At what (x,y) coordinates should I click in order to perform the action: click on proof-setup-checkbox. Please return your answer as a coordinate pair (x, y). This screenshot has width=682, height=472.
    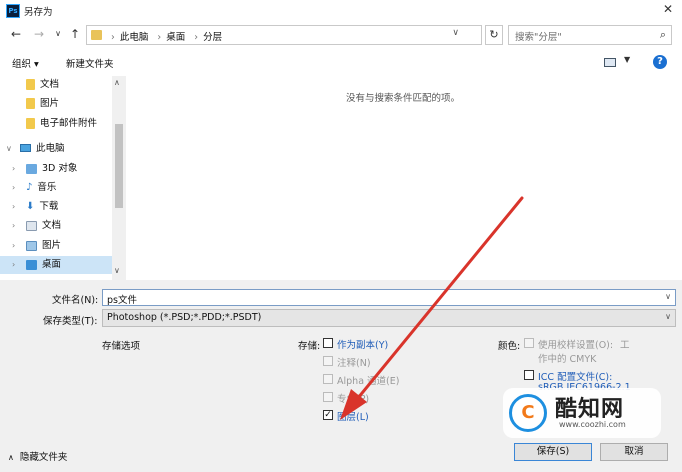
    Looking at the image, I should click on (529, 343).